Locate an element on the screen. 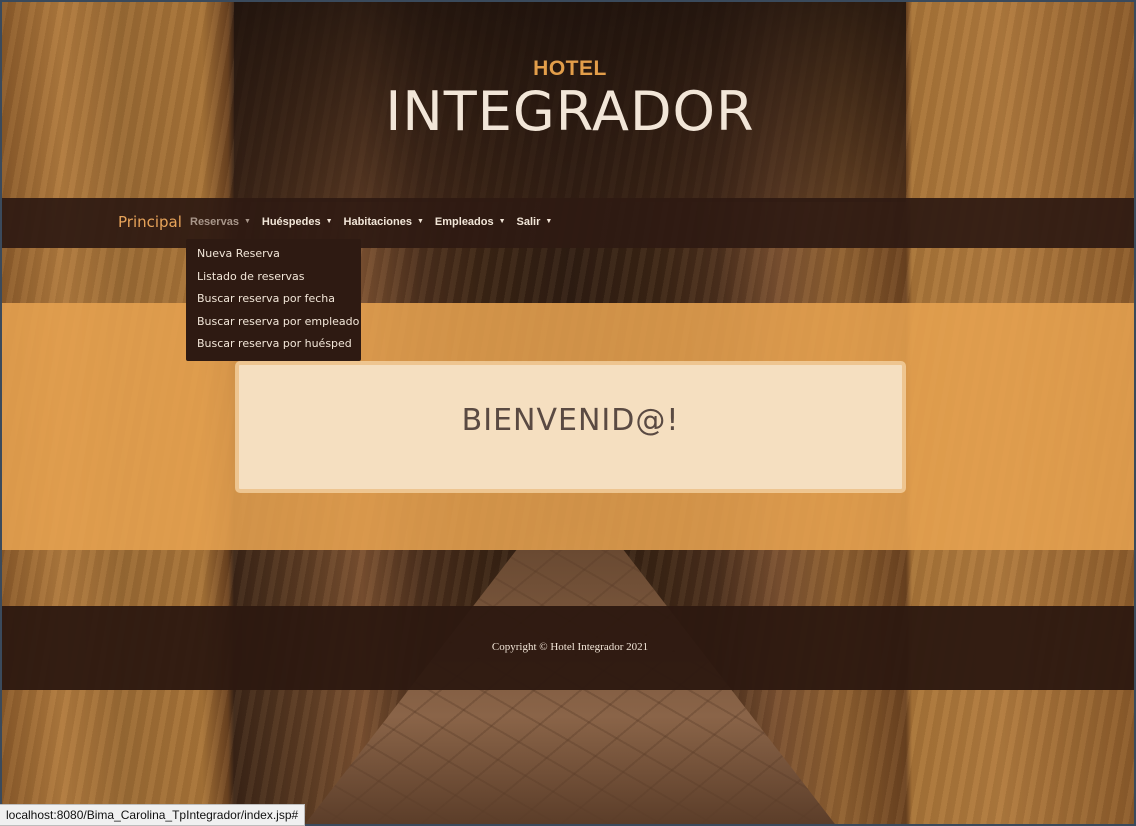 The image size is (1136, 826). page-footer: Copyright © Hotel Integrador 2021 is located at coordinates (568, 648).